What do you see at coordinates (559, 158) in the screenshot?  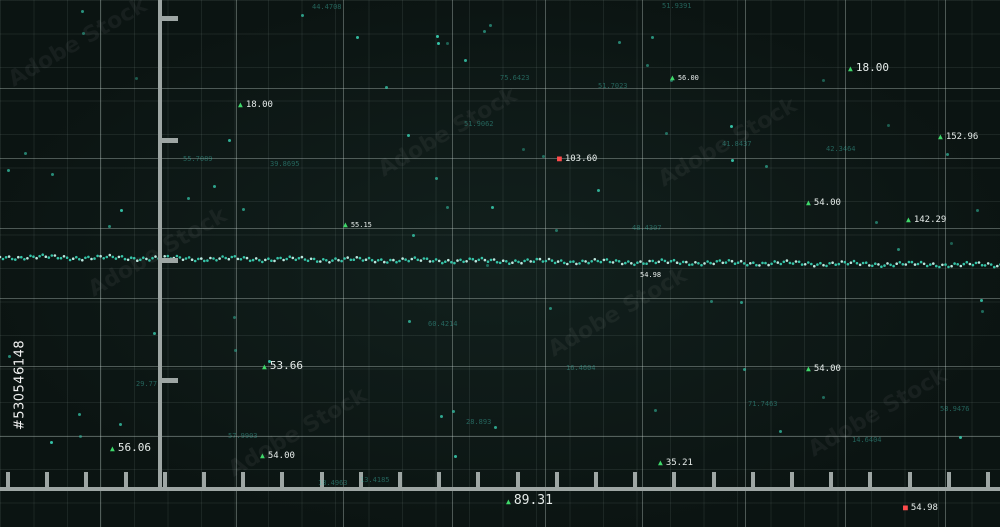 I see `down-marker-icon: ■` at bounding box center [559, 158].